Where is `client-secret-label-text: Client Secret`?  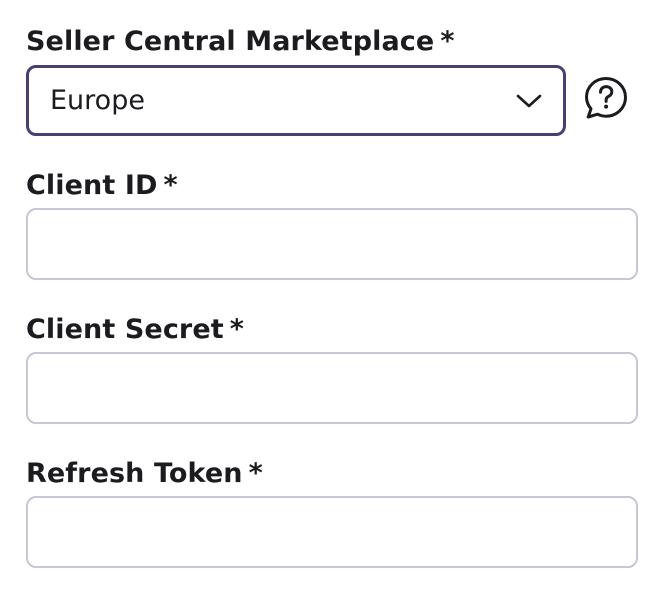
client-secret-label-text: Client Secret is located at coordinates (125, 329).